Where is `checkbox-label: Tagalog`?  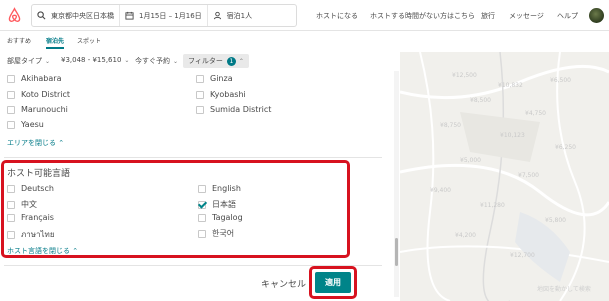 checkbox-label: Tagalog is located at coordinates (227, 217).